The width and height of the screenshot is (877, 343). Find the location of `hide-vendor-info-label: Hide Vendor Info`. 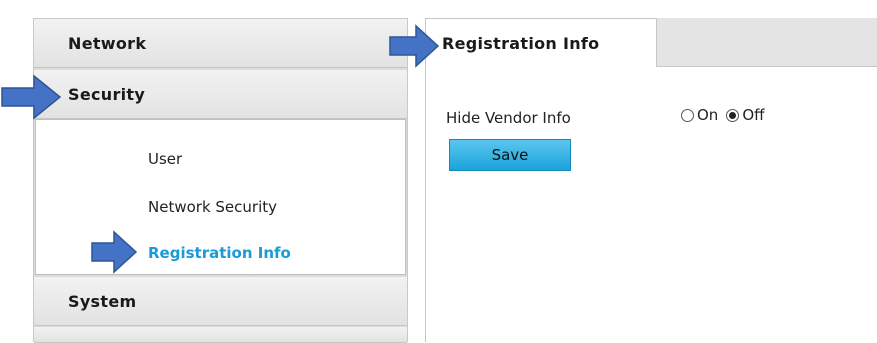

hide-vendor-info-label: Hide Vendor Info is located at coordinates (508, 118).